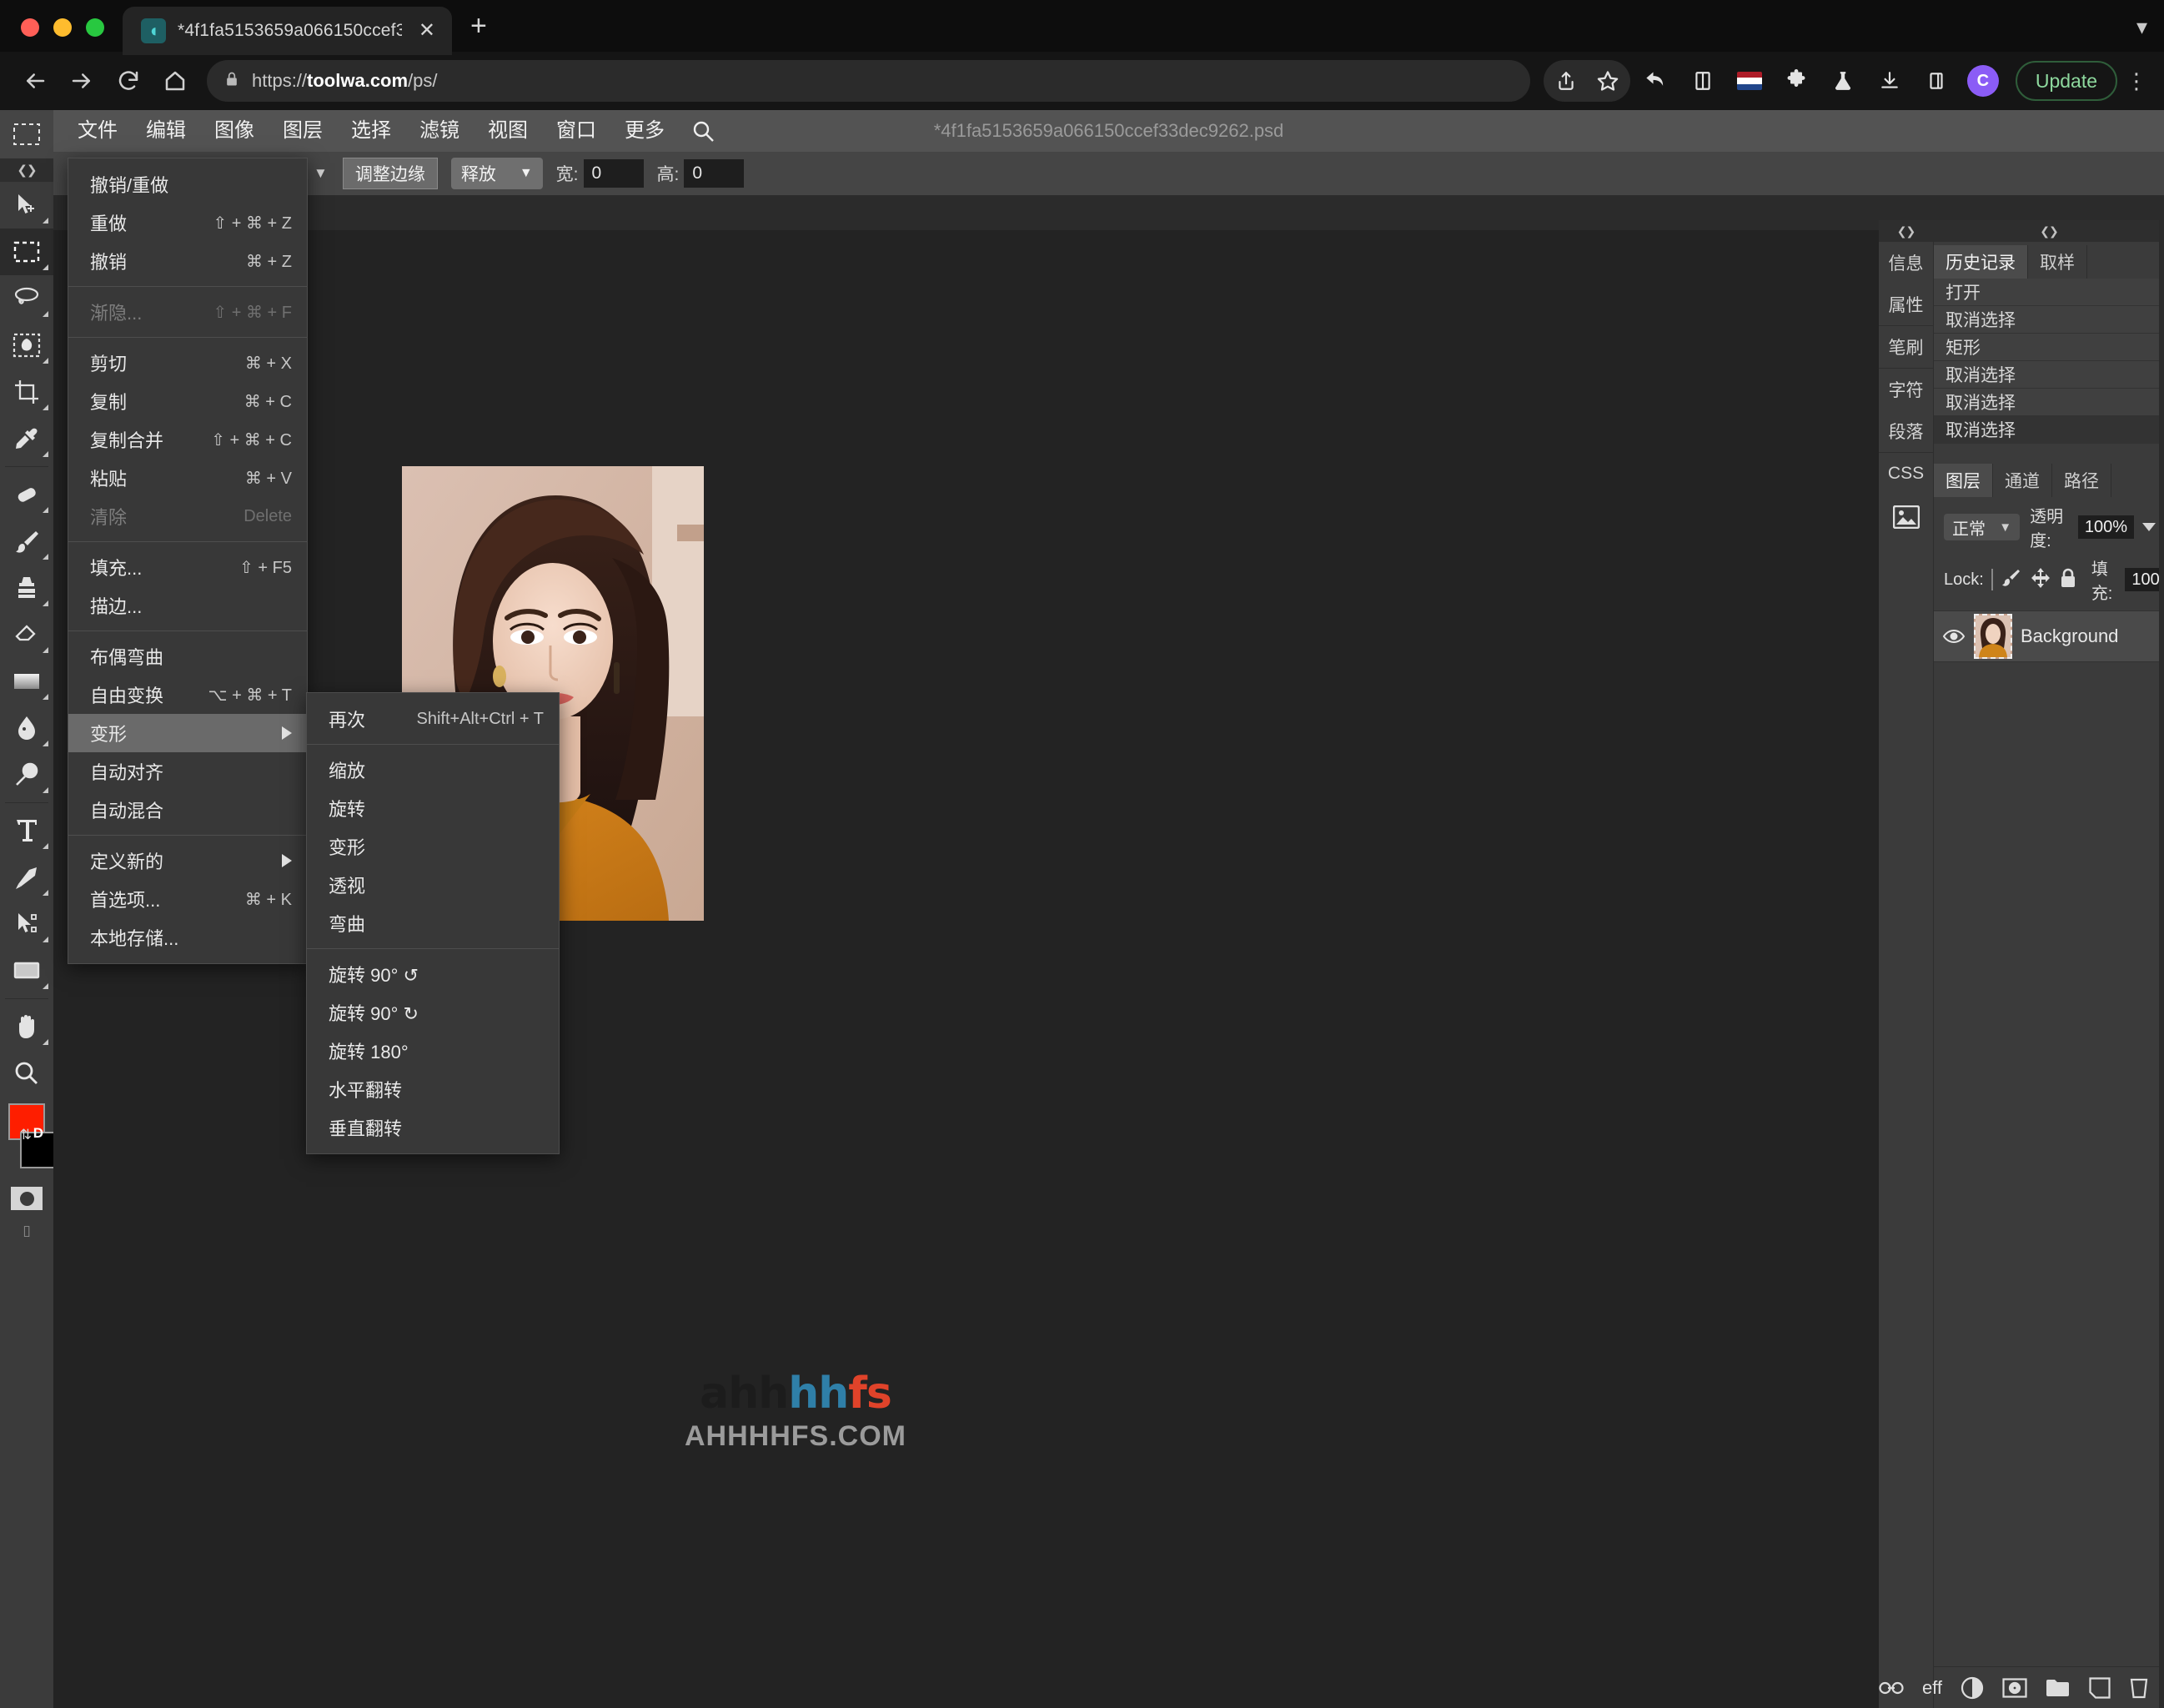 The image size is (2164, 1708). What do you see at coordinates (26, 392) in the screenshot?
I see `crop-tool` at bounding box center [26, 392].